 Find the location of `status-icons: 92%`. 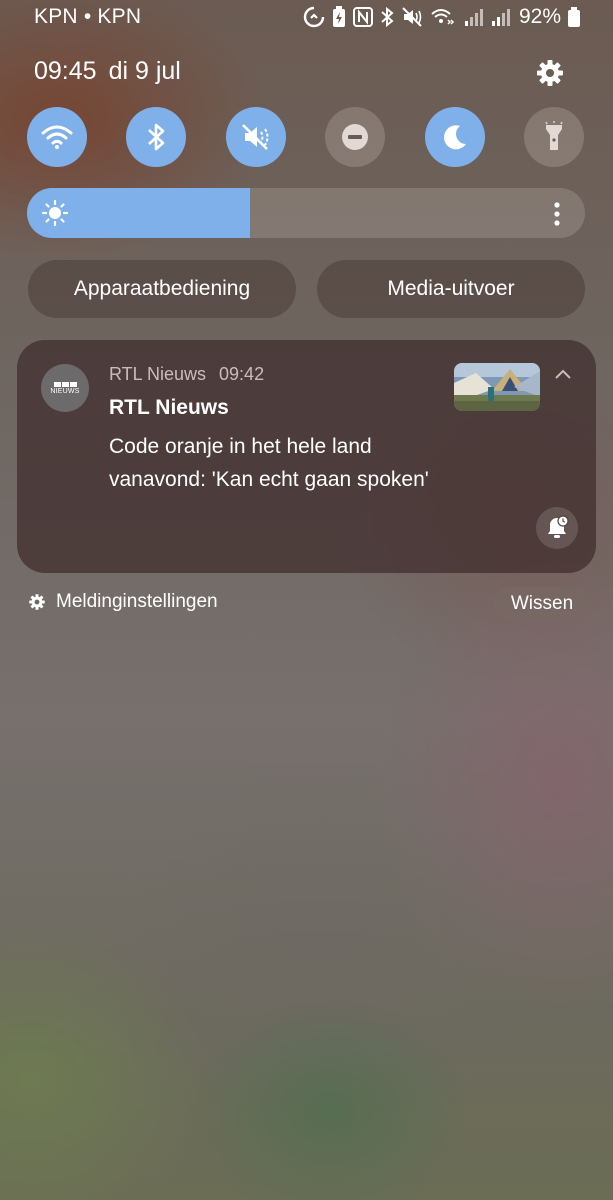

status-icons: 92% is located at coordinates (441, 17).